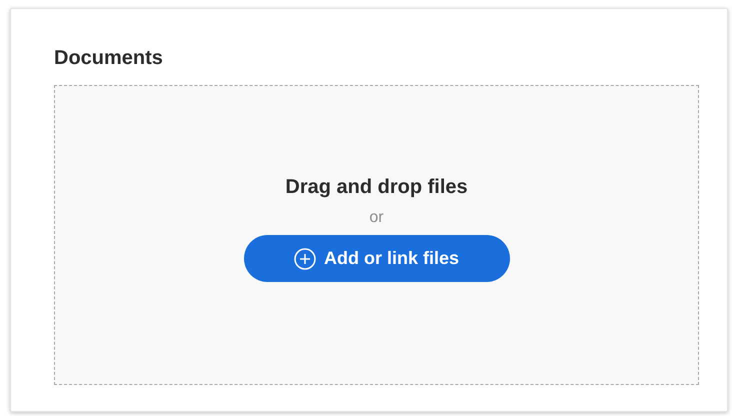 The image size is (737, 416). I want to click on separator-text: or, so click(376, 218).